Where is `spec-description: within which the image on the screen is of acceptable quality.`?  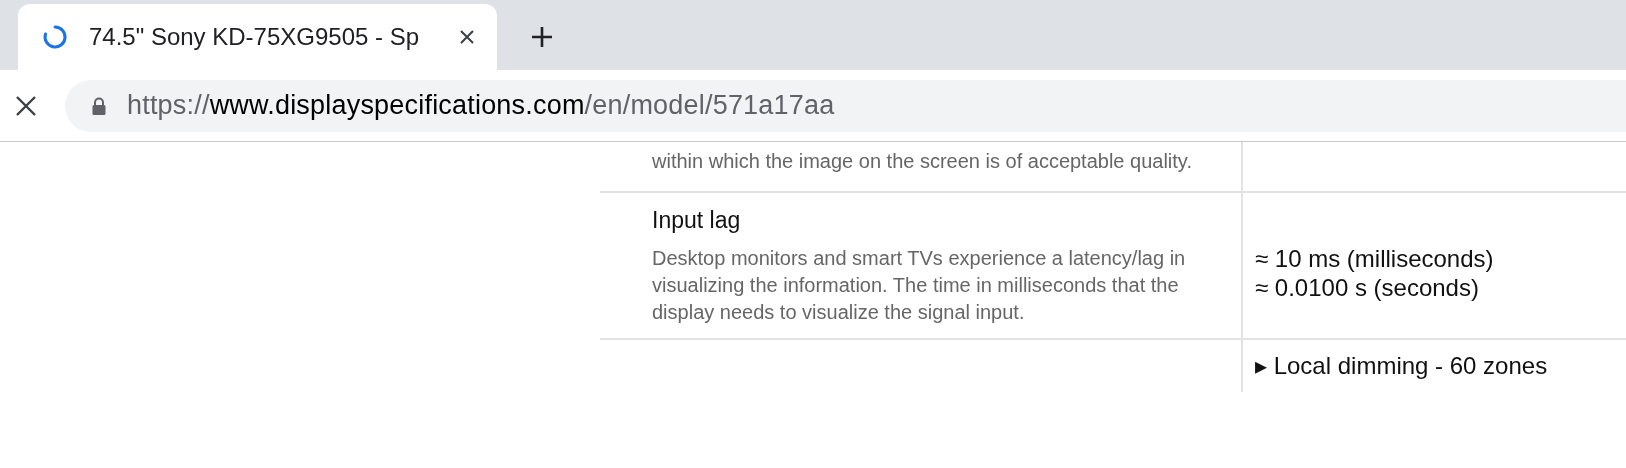 spec-description: within which the image on the screen is of acceptable quality. is located at coordinates (922, 161).